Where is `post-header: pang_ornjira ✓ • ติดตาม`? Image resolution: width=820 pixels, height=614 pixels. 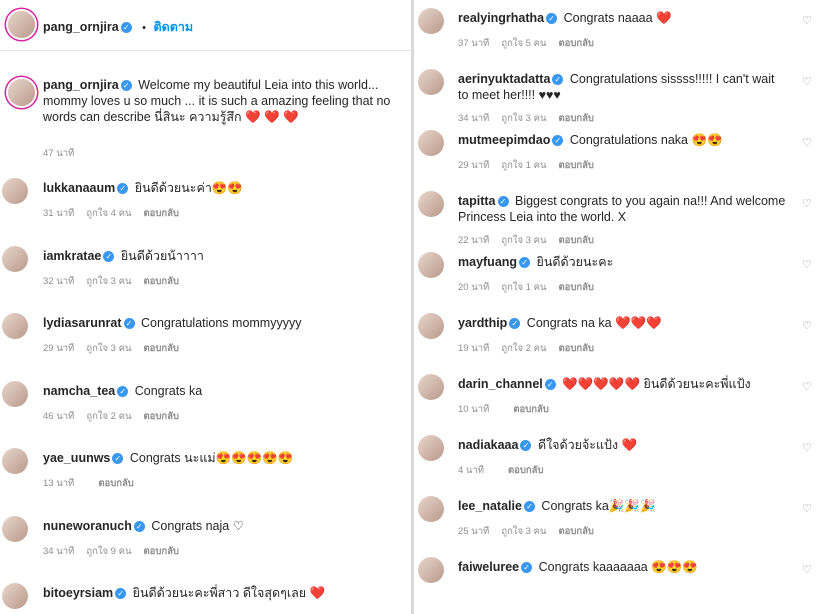 post-header: pang_ornjira ✓ • ติดตาม is located at coordinates (205, 25).